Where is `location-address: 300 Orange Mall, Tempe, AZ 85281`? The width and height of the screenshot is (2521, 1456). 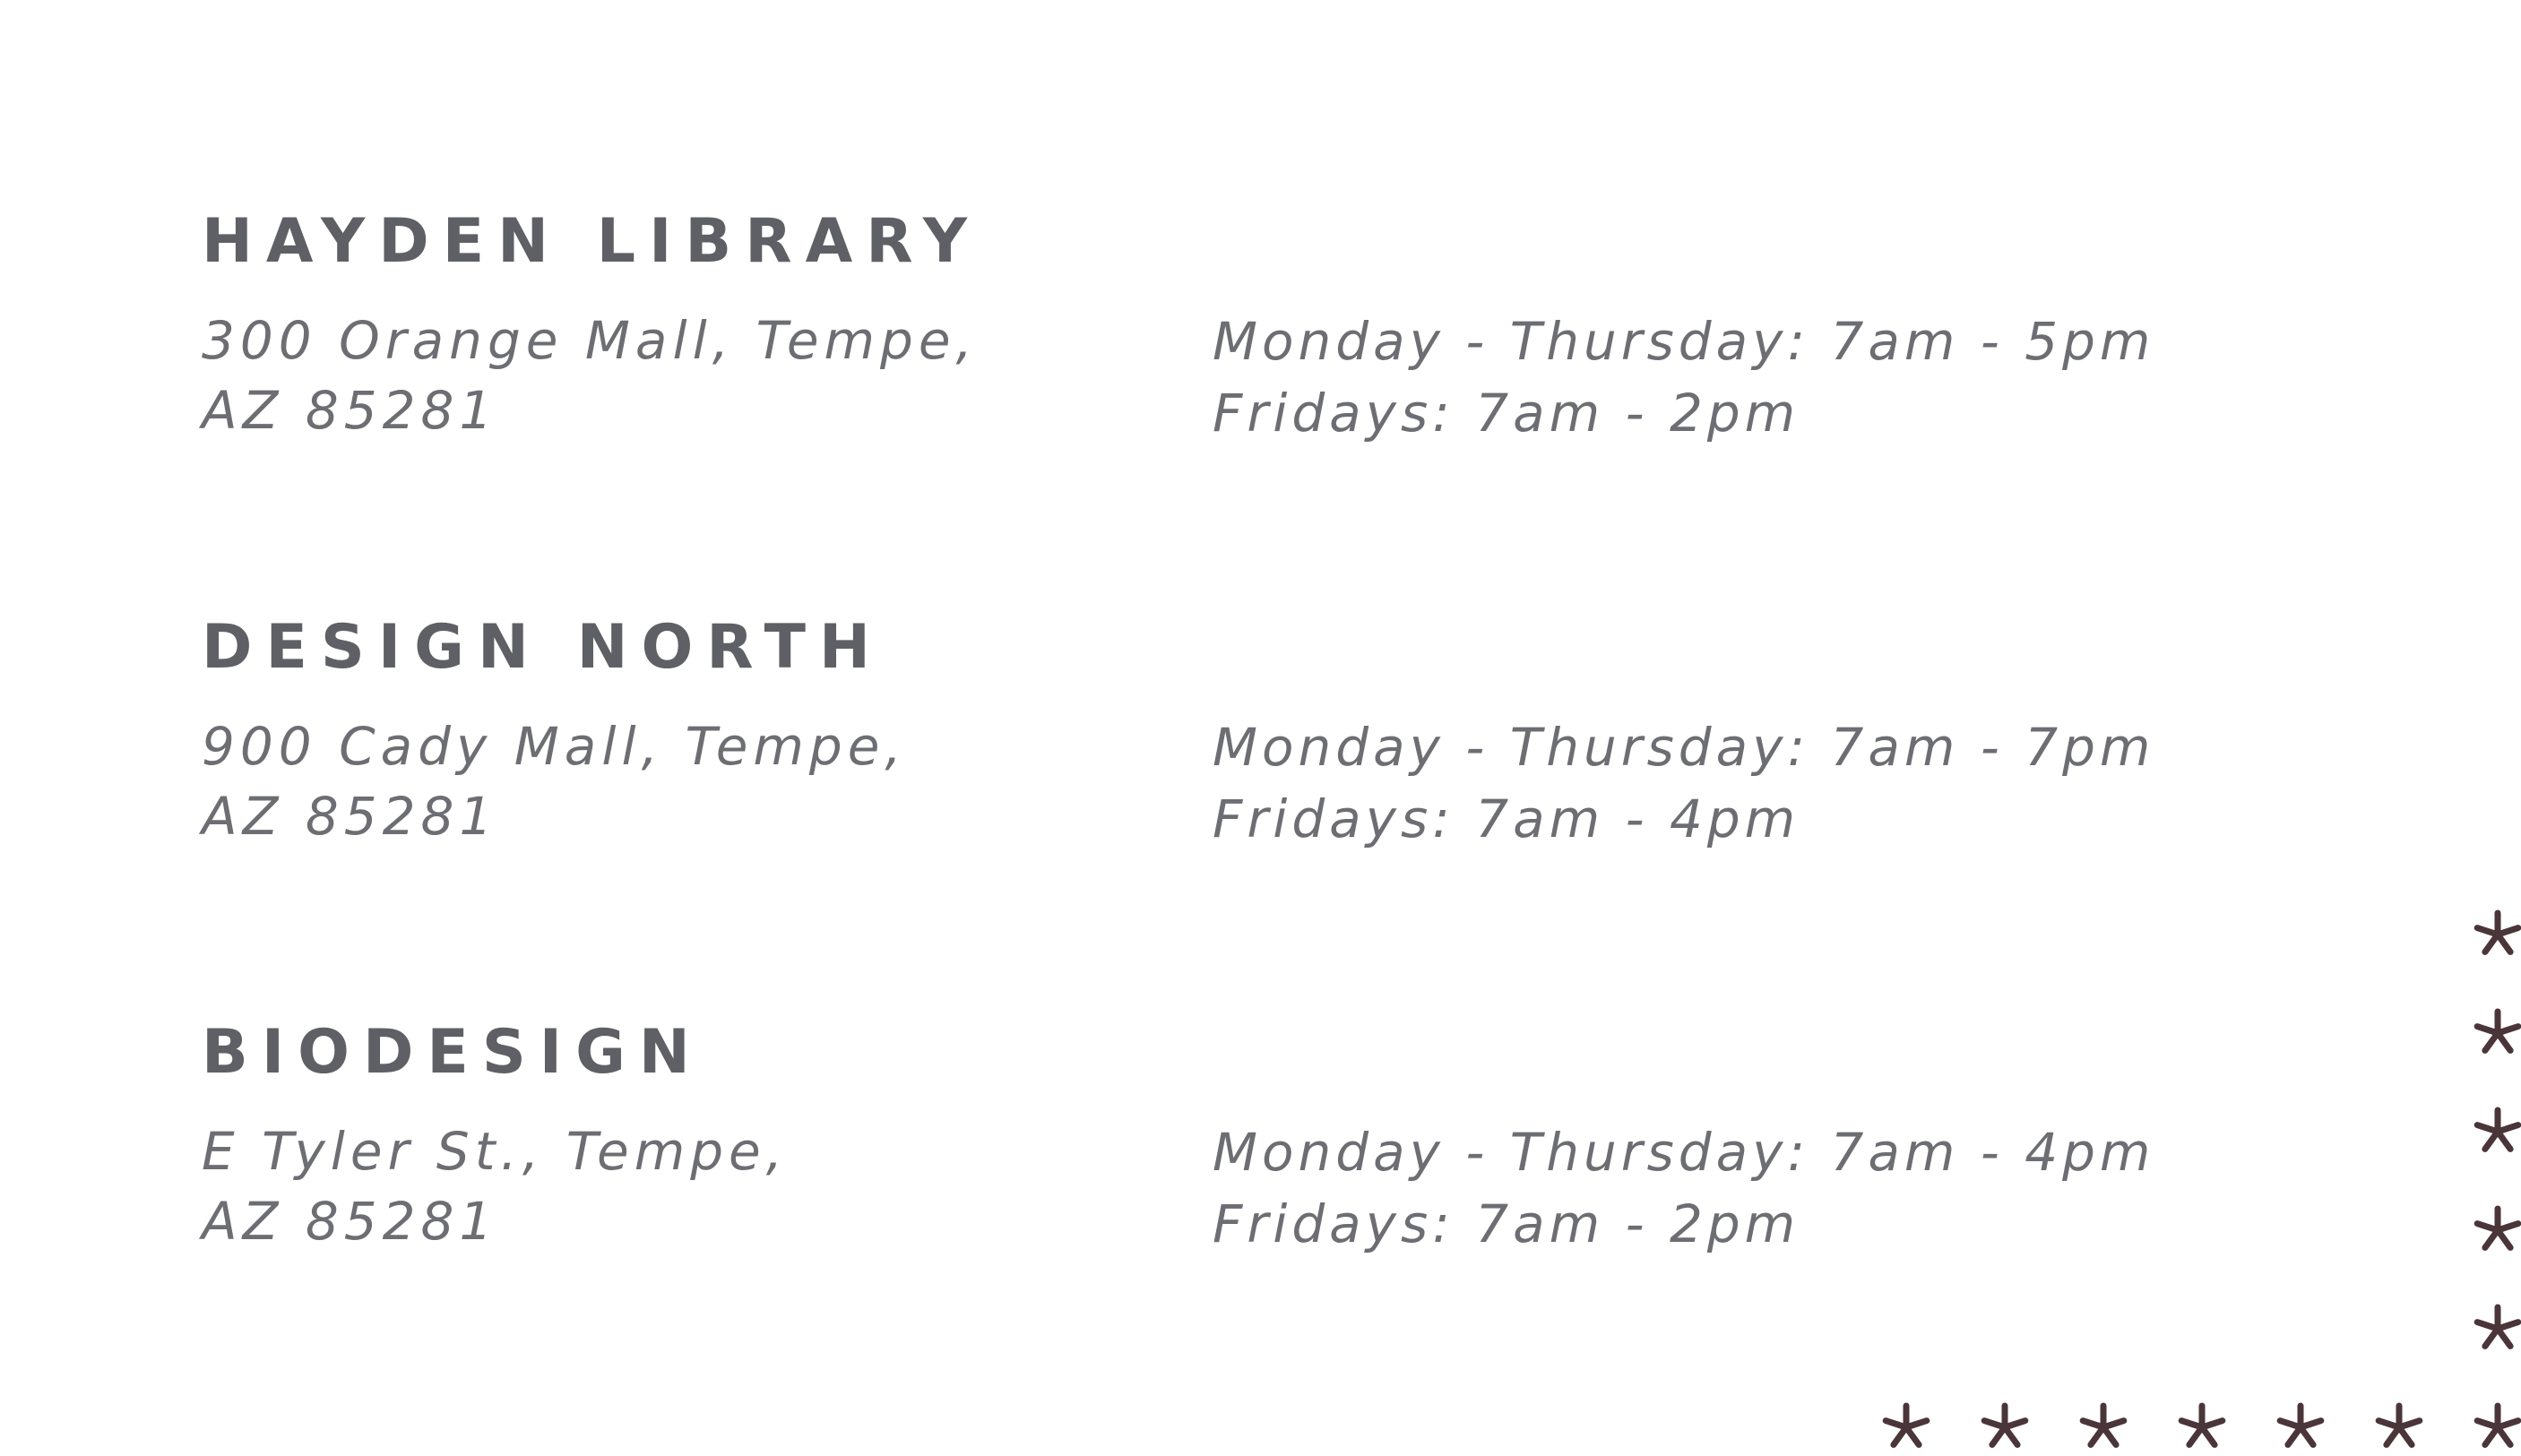 location-address: 300 Orange Mall, Tempe, AZ 85281 is located at coordinates (673, 375).